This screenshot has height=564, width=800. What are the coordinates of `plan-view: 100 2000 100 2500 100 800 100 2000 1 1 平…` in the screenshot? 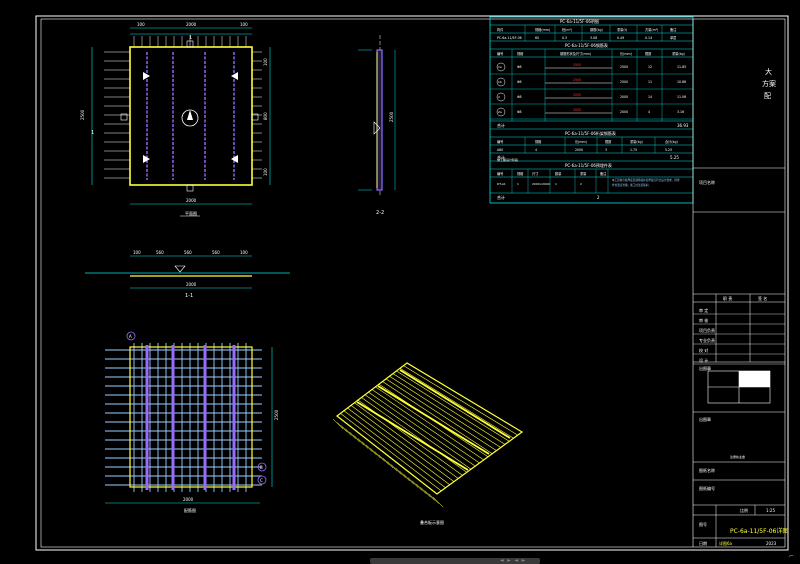 It's located at (175, 119).